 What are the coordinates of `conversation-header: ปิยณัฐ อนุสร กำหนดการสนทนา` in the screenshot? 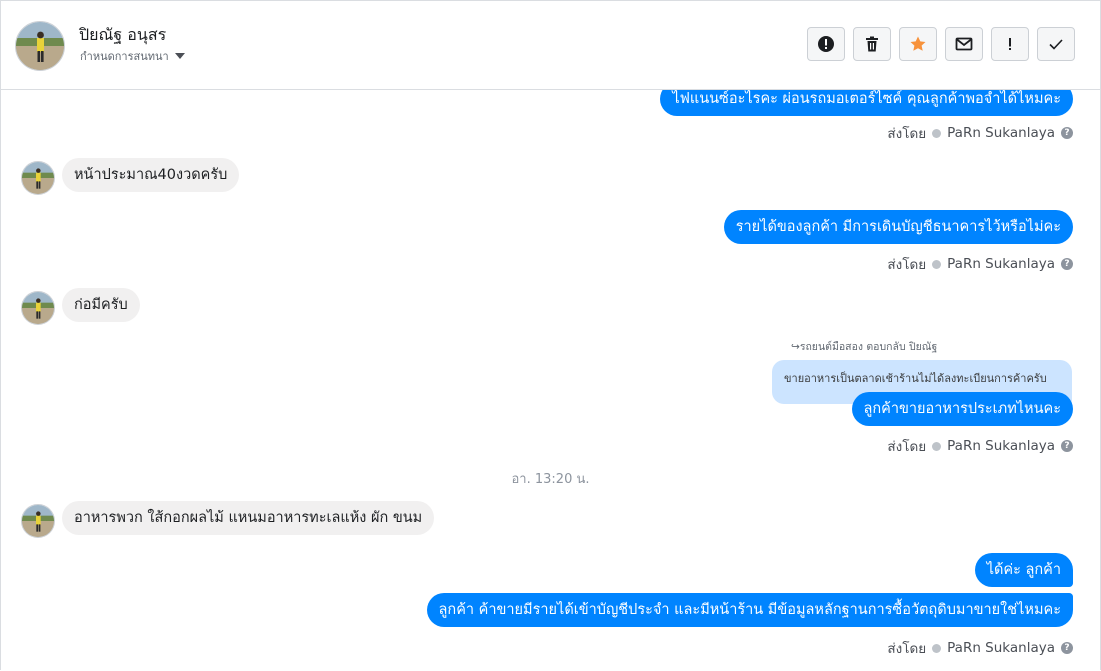 It's located at (550, 45).